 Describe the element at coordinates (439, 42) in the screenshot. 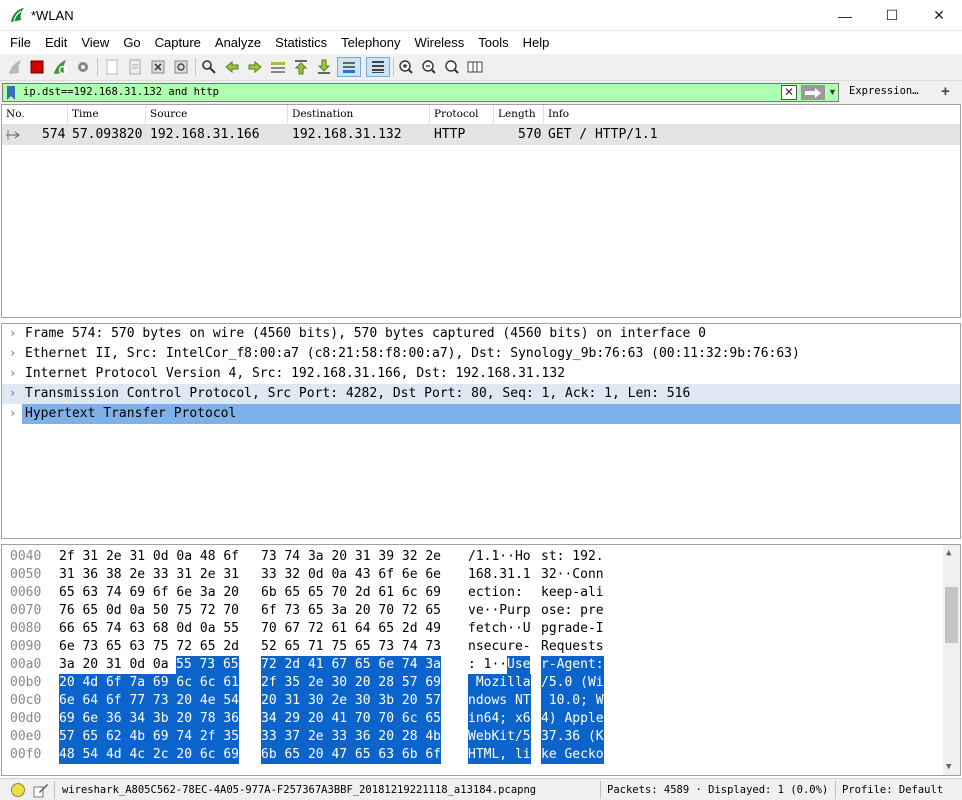

I see `menu-wireless: Wireless` at that location.